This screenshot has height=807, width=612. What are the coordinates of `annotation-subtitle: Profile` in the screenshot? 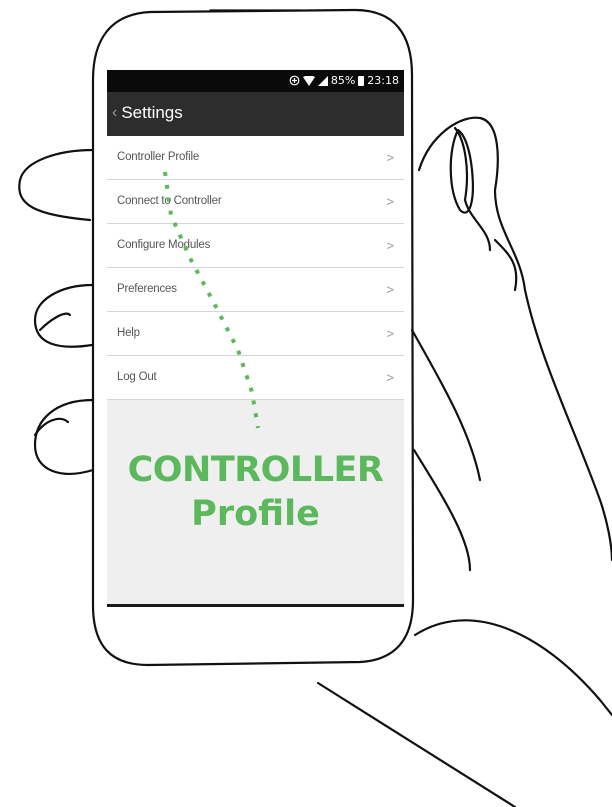 It's located at (255, 514).